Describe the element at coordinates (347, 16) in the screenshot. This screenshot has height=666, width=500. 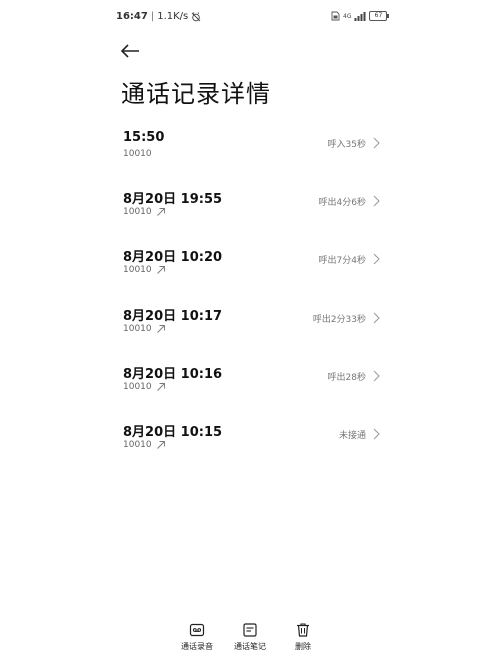
I see `network-type-label: 4G` at that location.